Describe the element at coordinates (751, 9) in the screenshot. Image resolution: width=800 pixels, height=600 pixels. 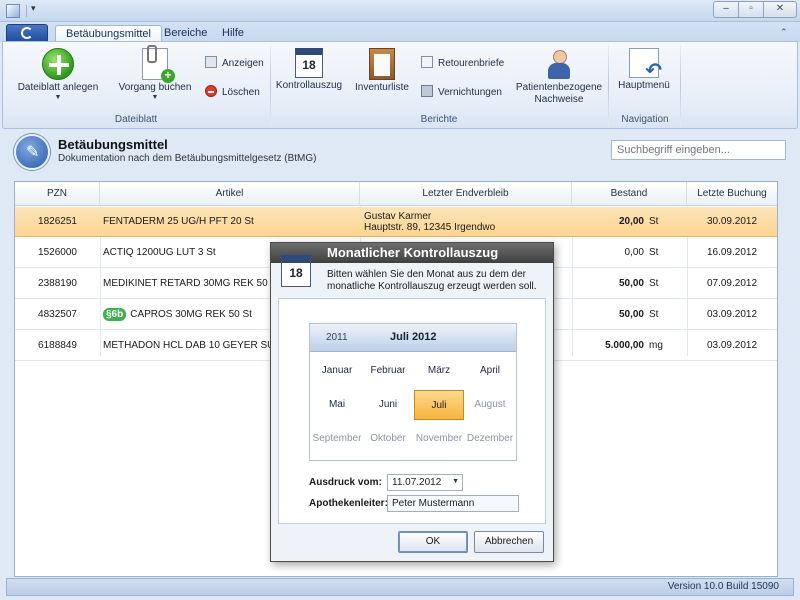
I see `maximize-button: ▫` at that location.